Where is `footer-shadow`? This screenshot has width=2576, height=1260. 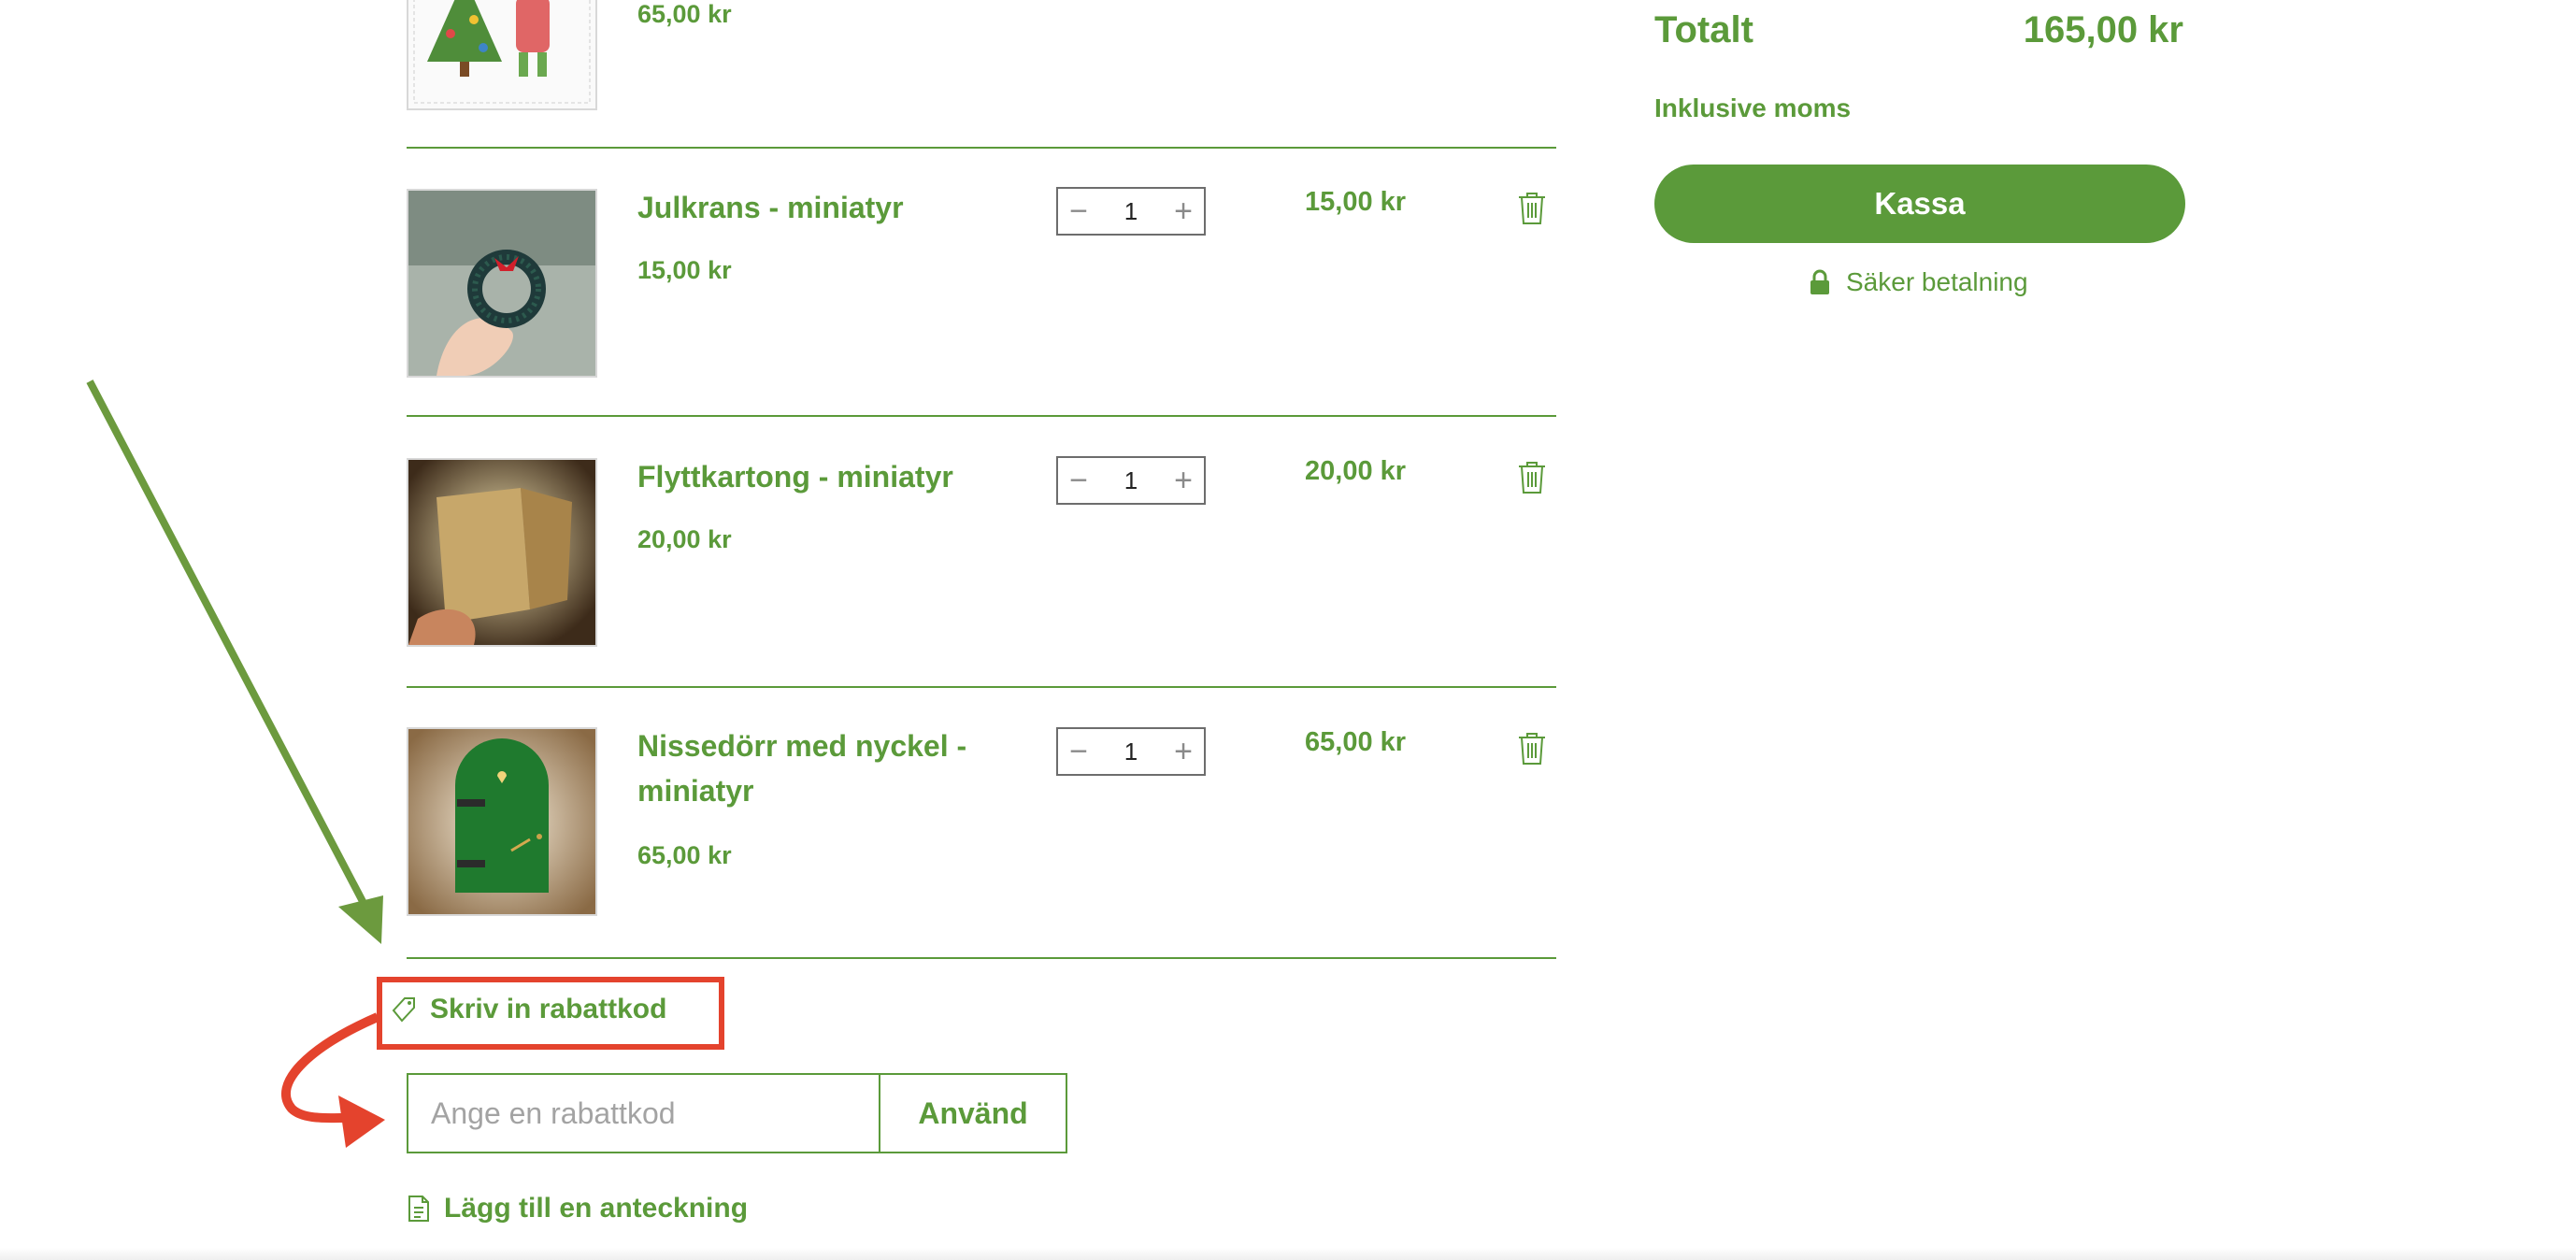
footer-shadow is located at coordinates (1288, 1254).